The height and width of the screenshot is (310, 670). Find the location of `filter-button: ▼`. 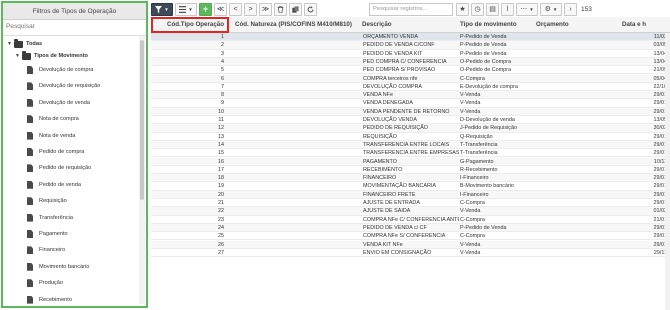

filter-button: ▼ is located at coordinates (162, 9).